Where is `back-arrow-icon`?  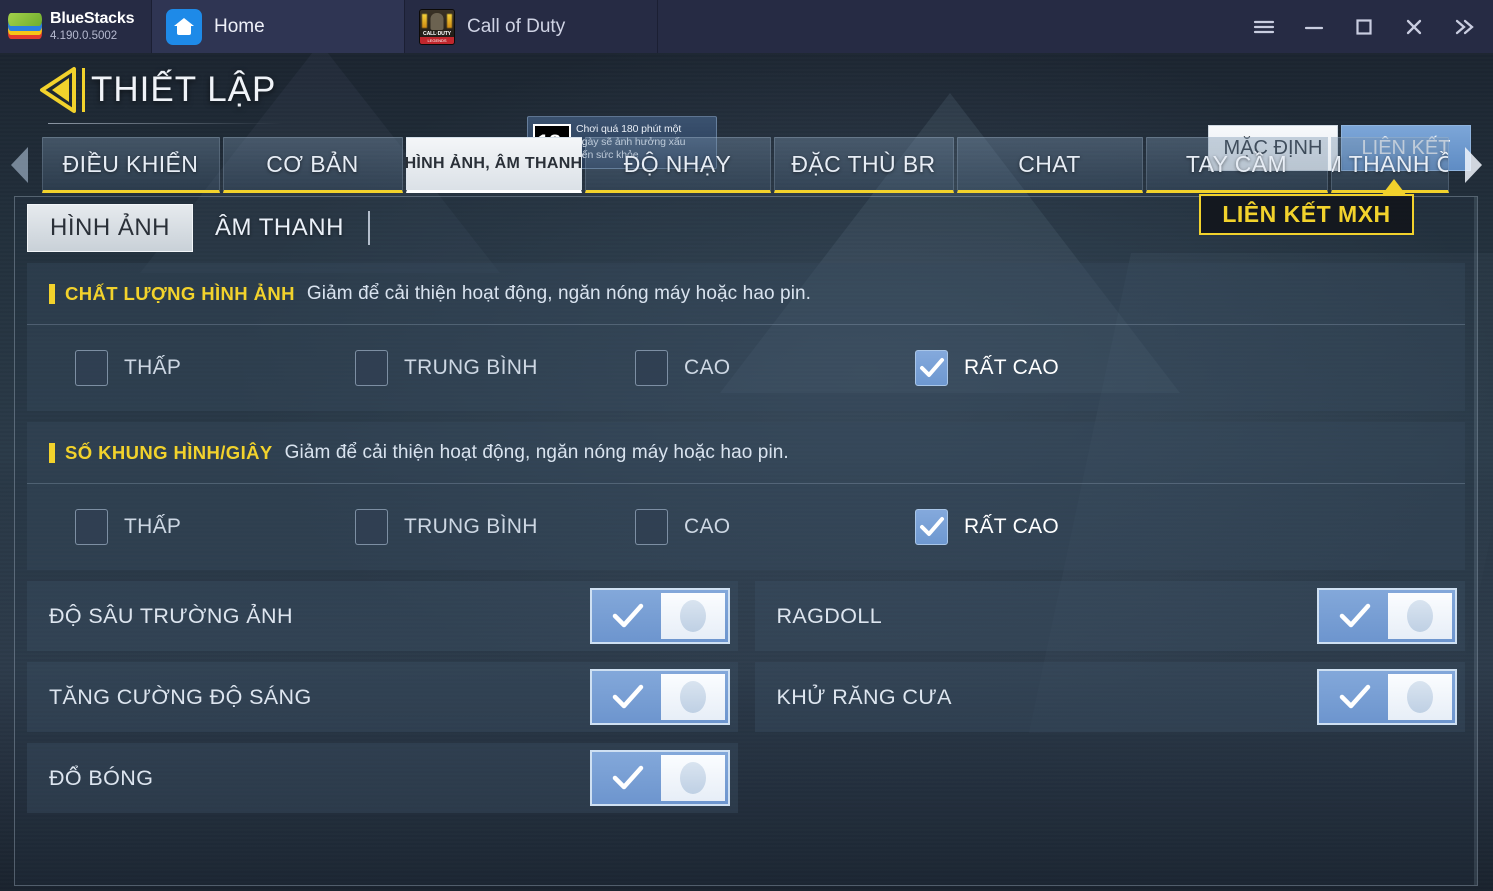 back-arrow-icon is located at coordinates (58, 90).